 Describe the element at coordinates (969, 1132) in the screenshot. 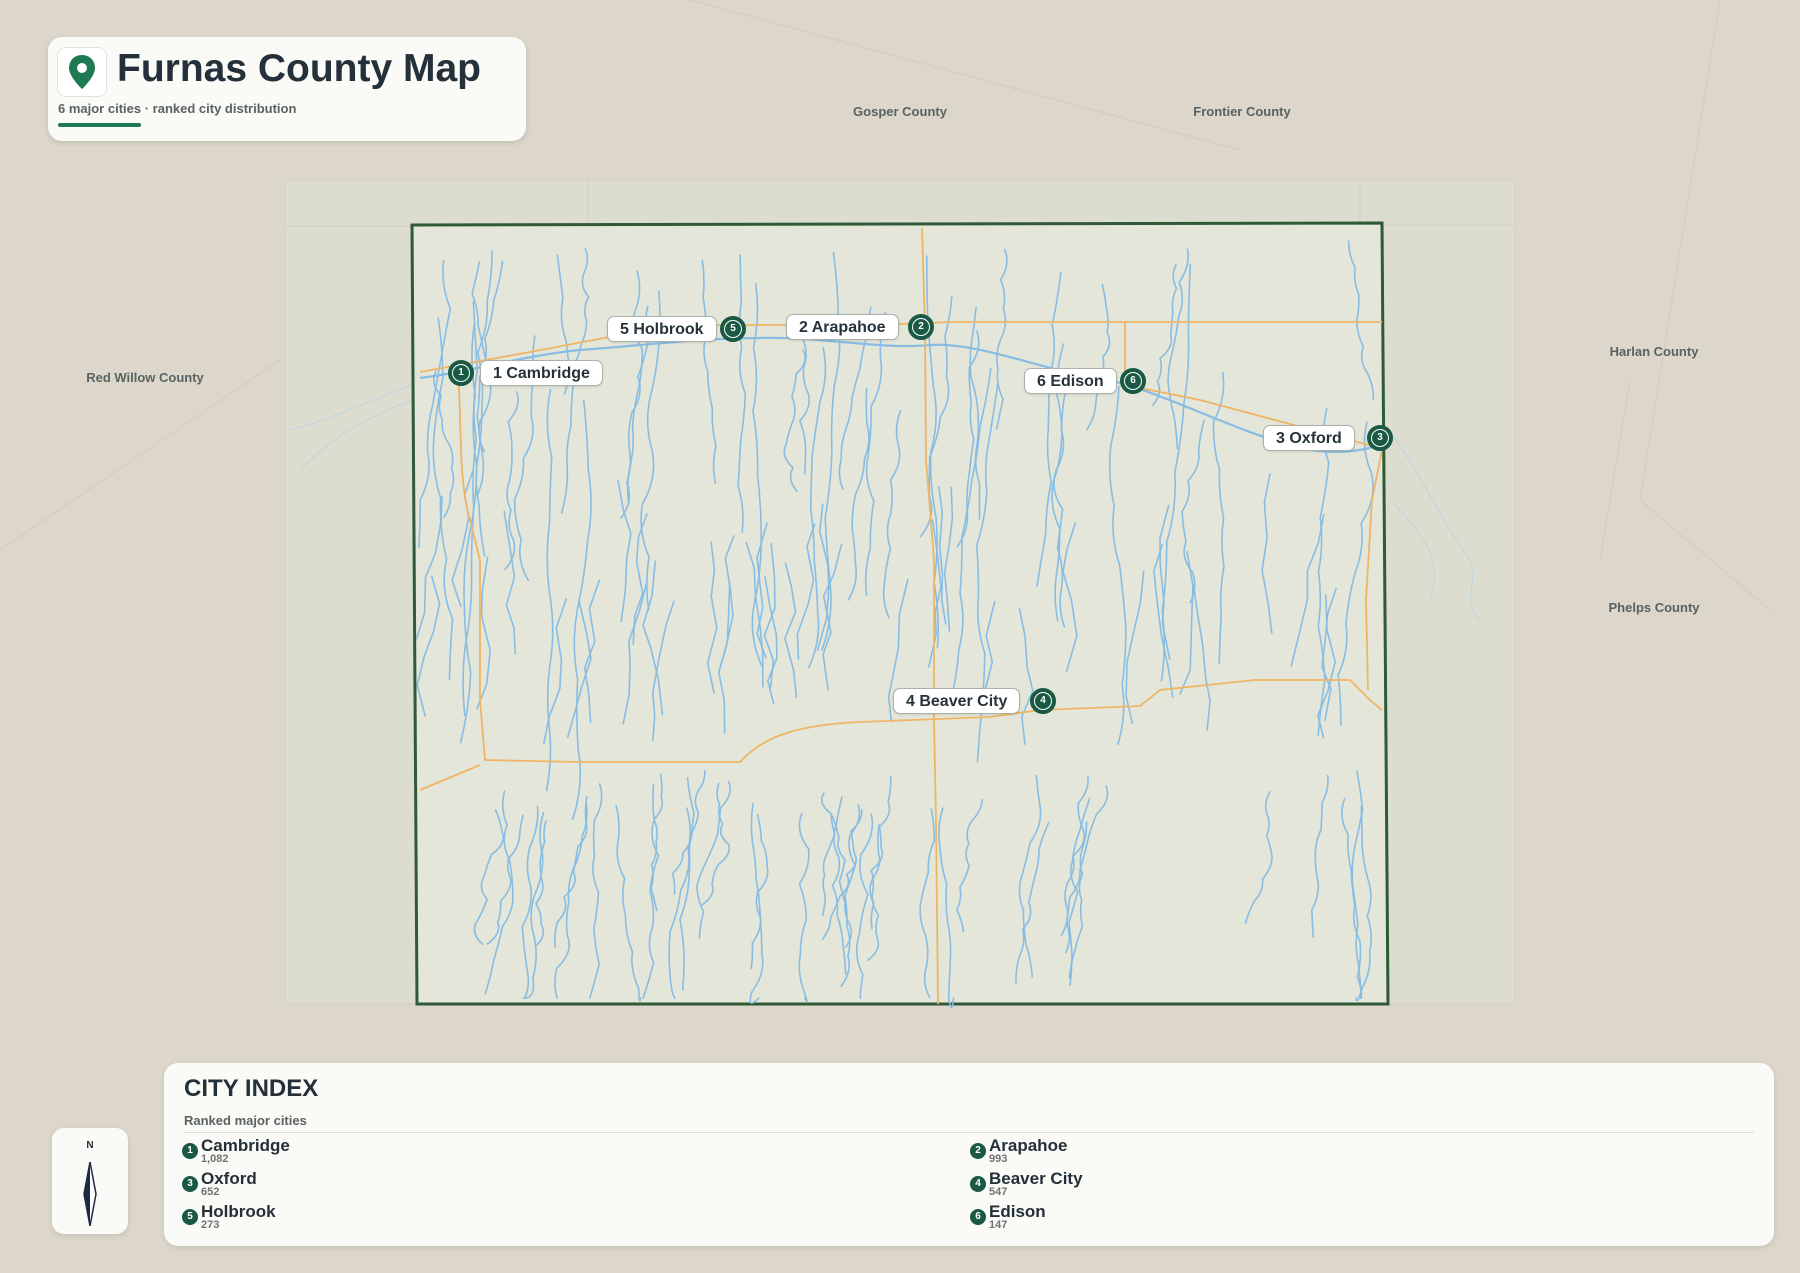

I see `city-index-divider` at that location.